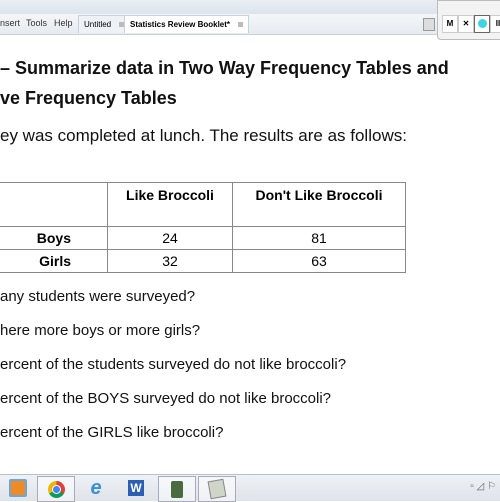 The height and width of the screenshot is (502, 500). Describe the element at coordinates (36, 23) in the screenshot. I see `menu-tools: Tools` at that location.